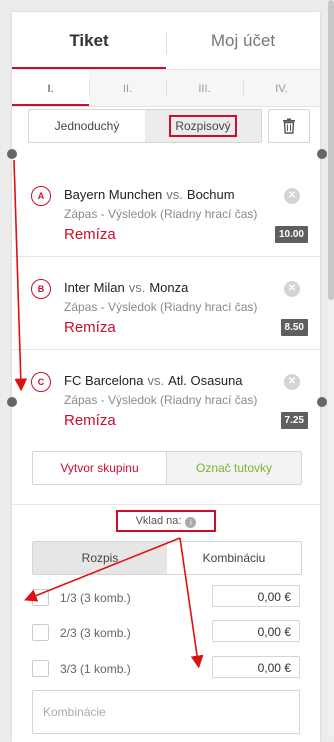 The width and height of the screenshot is (334, 742). I want to click on tab-my-account: Moj účet, so click(243, 40).